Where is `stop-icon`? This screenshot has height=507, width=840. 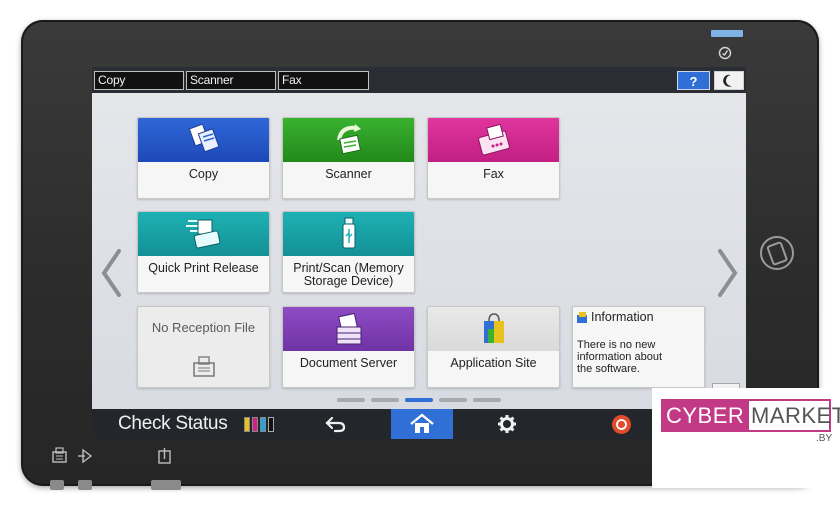 stop-icon is located at coordinates (621, 424).